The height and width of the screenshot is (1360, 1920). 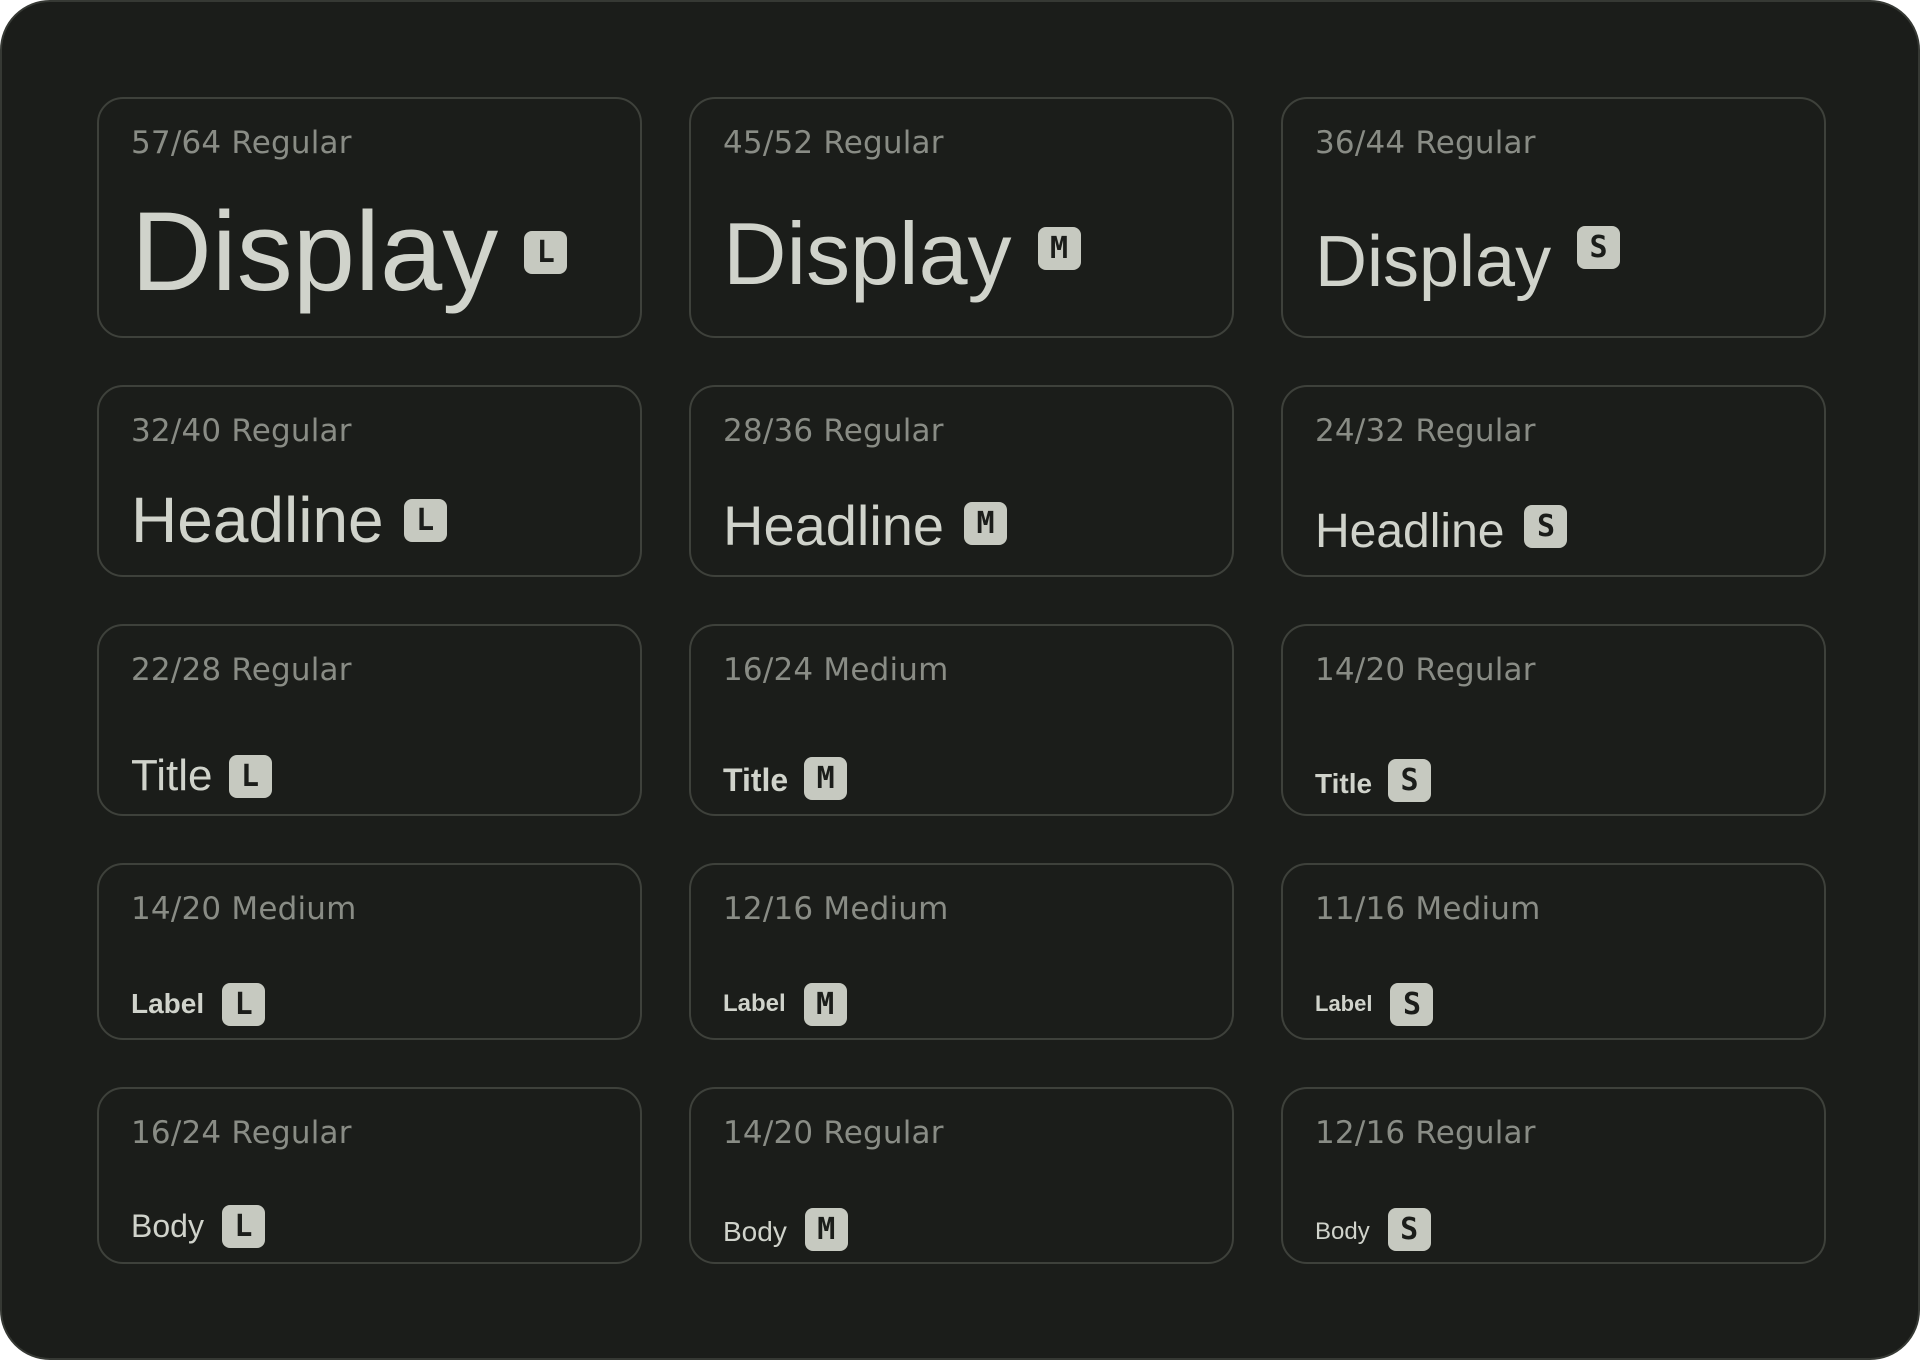 What do you see at coordinates (244, 1004) in the screenshot?
I see `label-large-size-badge: L` at bounding box center [244, 1004].